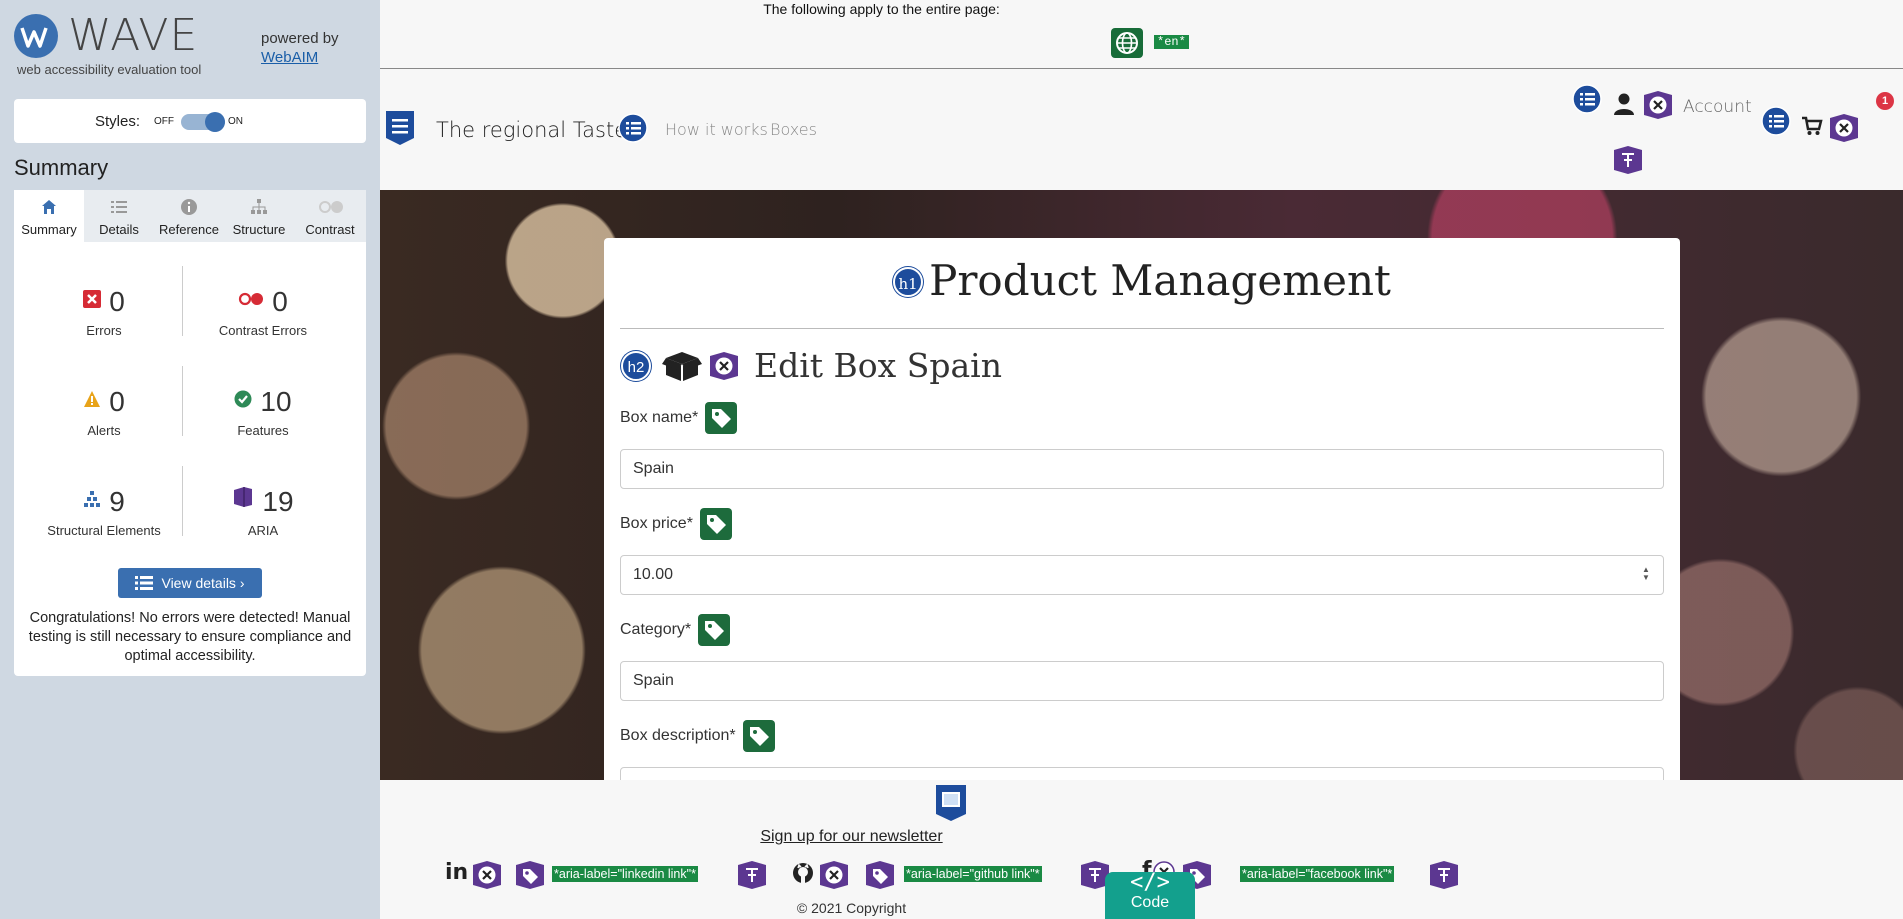 The image size is (1903, 919). Describe the element at coordinates (716, 129) in the screenshot. I see `nav-how-it-works: How it works` at that location.